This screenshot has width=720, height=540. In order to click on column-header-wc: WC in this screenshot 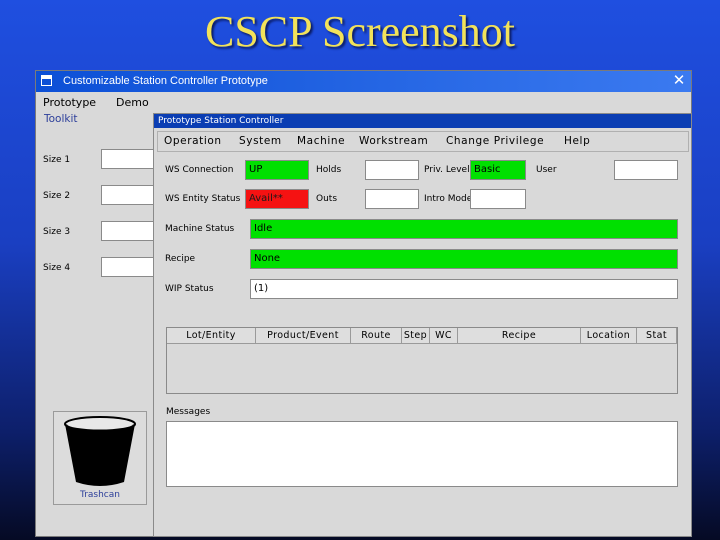, I will do `click(444, 336)`.